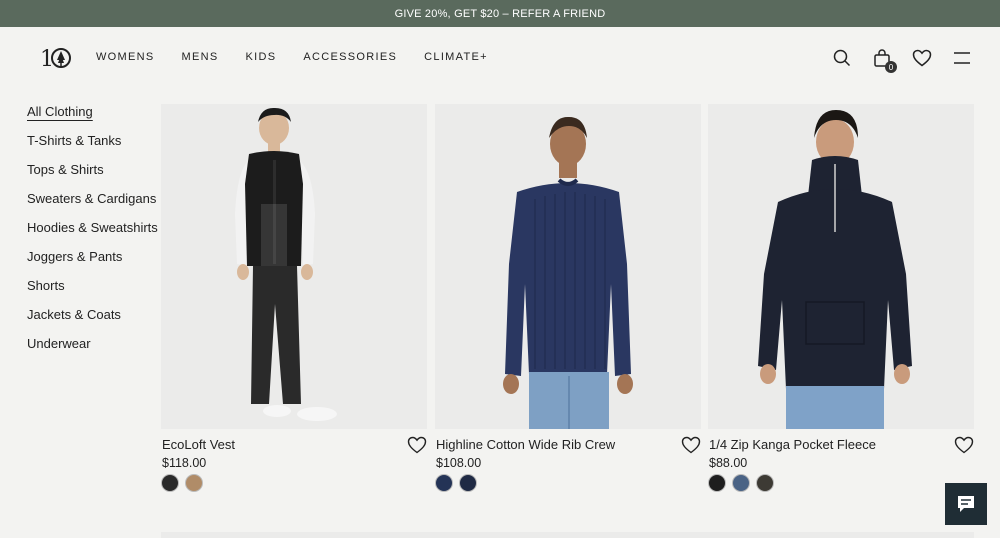  I want to click on promo-text: GIVE 20%, GET $20 – REFER A FRIEND, so click(500, 14).